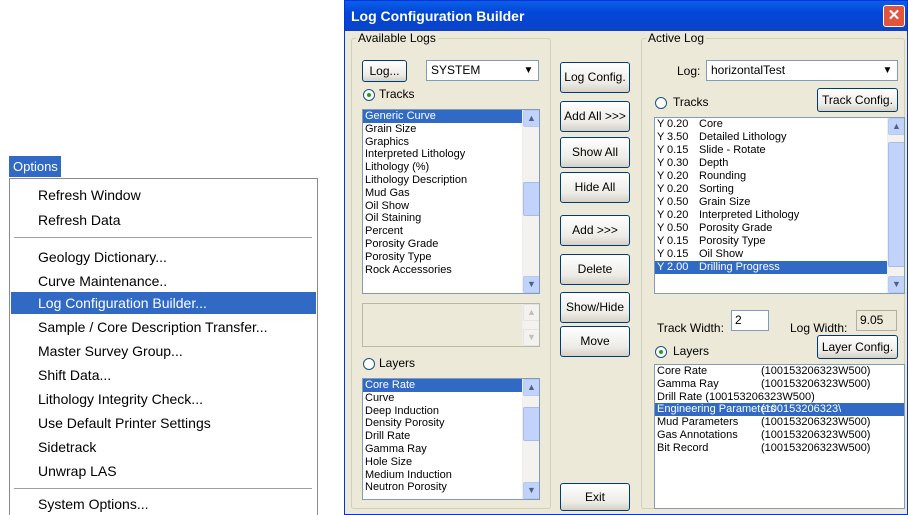  Describe the element at coordinates (451, 398) in the screenshot. I see `list-item: Curve` at that location.